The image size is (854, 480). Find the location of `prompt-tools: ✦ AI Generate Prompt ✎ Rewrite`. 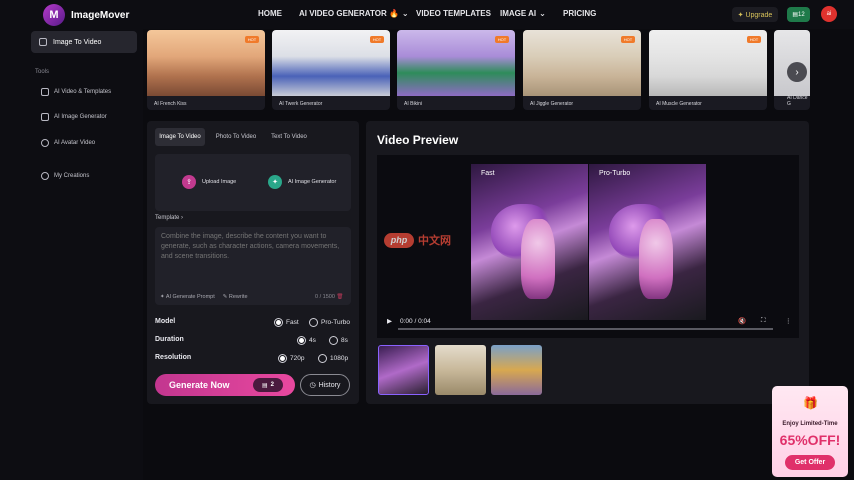

prompt-tools: ✦ AI Generate Prompt ✎ Rewrite is located at coordinates (204, 297).